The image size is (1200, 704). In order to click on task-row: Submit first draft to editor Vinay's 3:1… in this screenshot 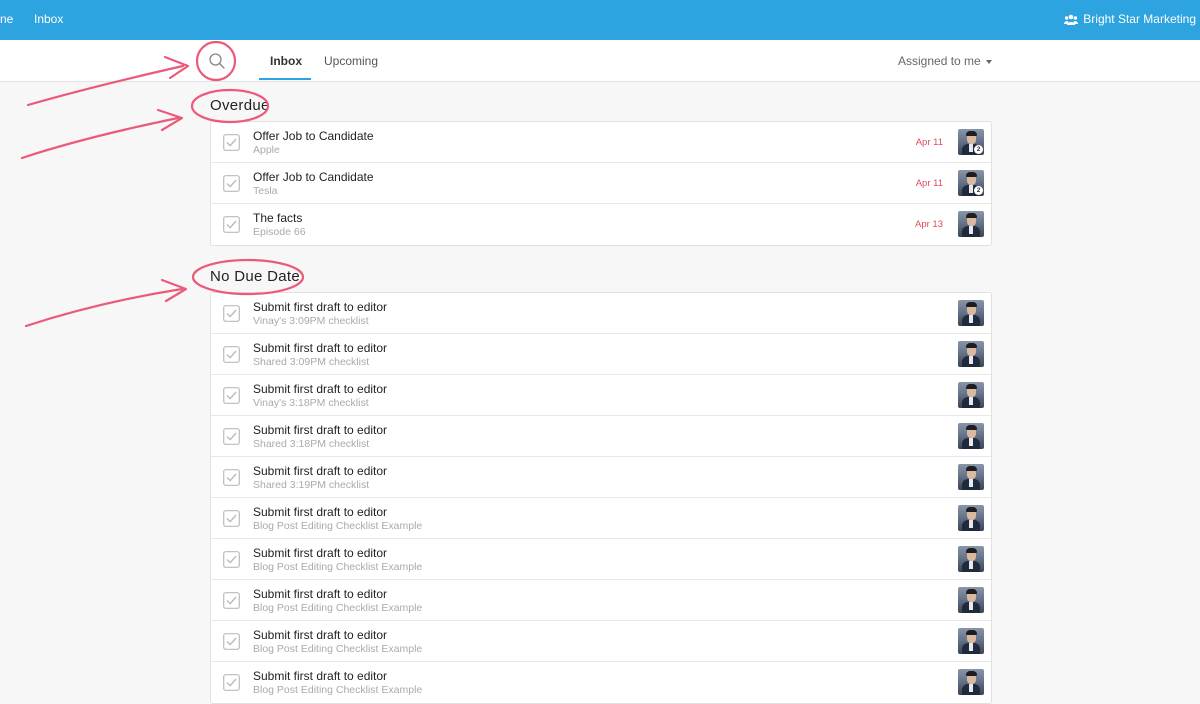, I will do `click(601, 395)`.